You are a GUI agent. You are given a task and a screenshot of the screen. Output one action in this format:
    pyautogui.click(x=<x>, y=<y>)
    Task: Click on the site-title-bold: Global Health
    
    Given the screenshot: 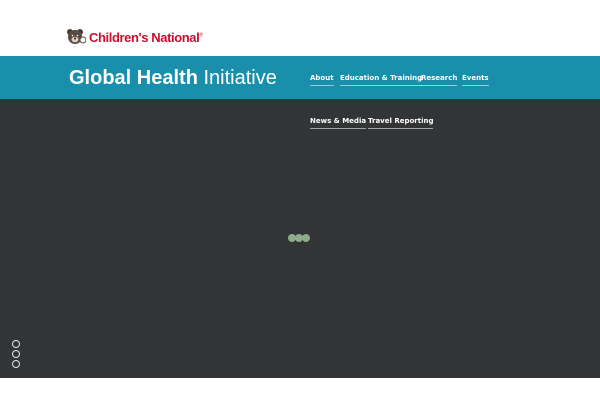 What is the action you would take?
    pyautogui.click(x=133, y=78)
    